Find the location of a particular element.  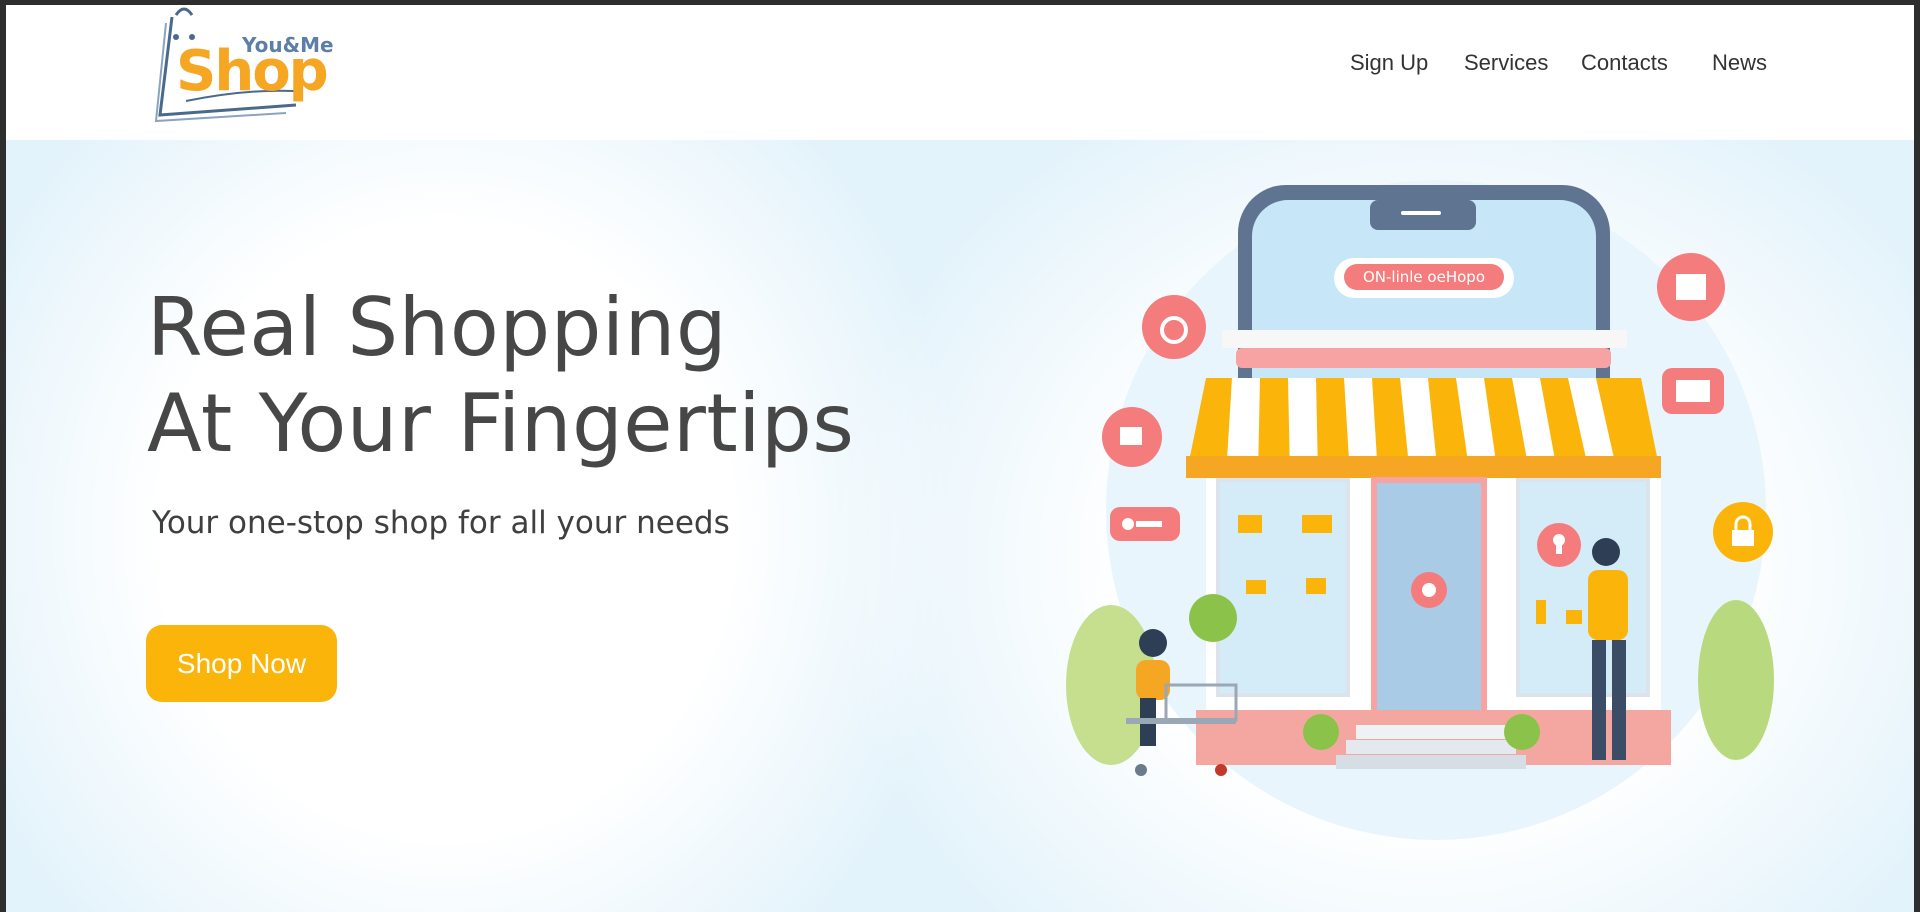

tag-icon is located at coordinates (1145, 524).